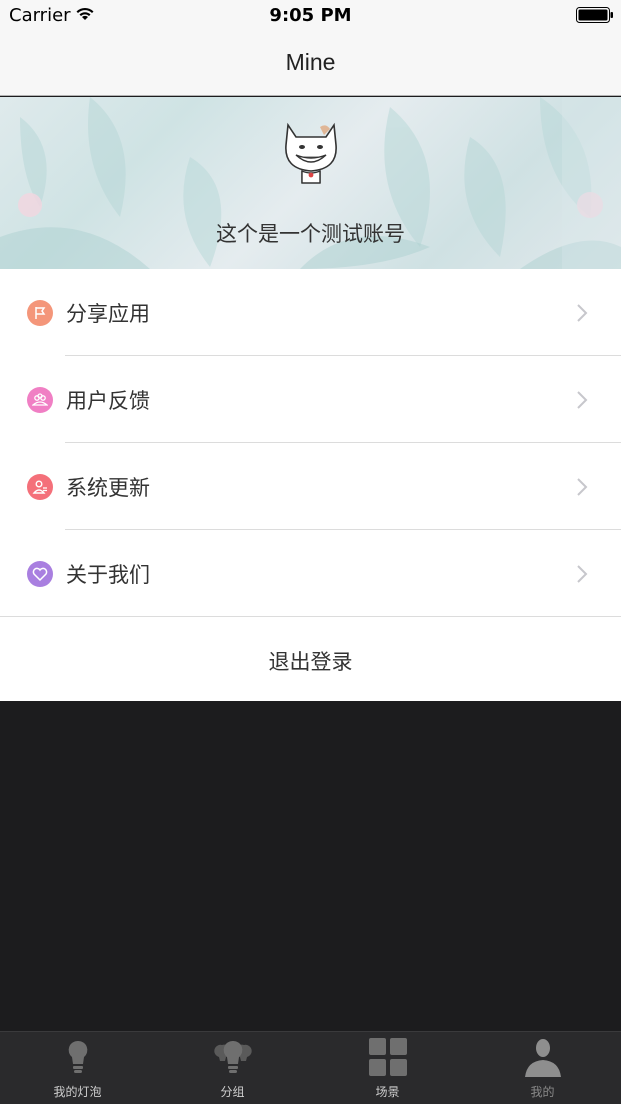  I want to click on logout-button: 退出登录, so click(310, 659).